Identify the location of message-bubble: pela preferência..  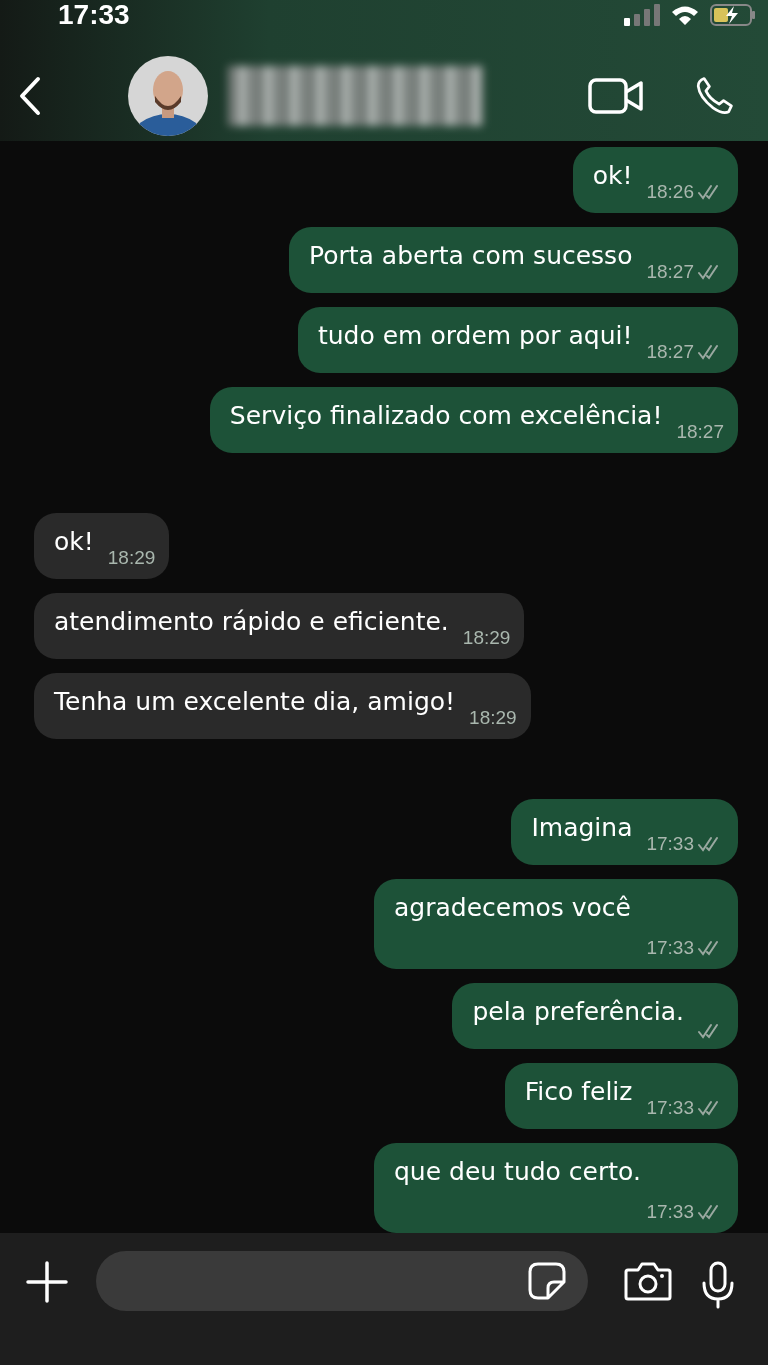
(595, 1015).